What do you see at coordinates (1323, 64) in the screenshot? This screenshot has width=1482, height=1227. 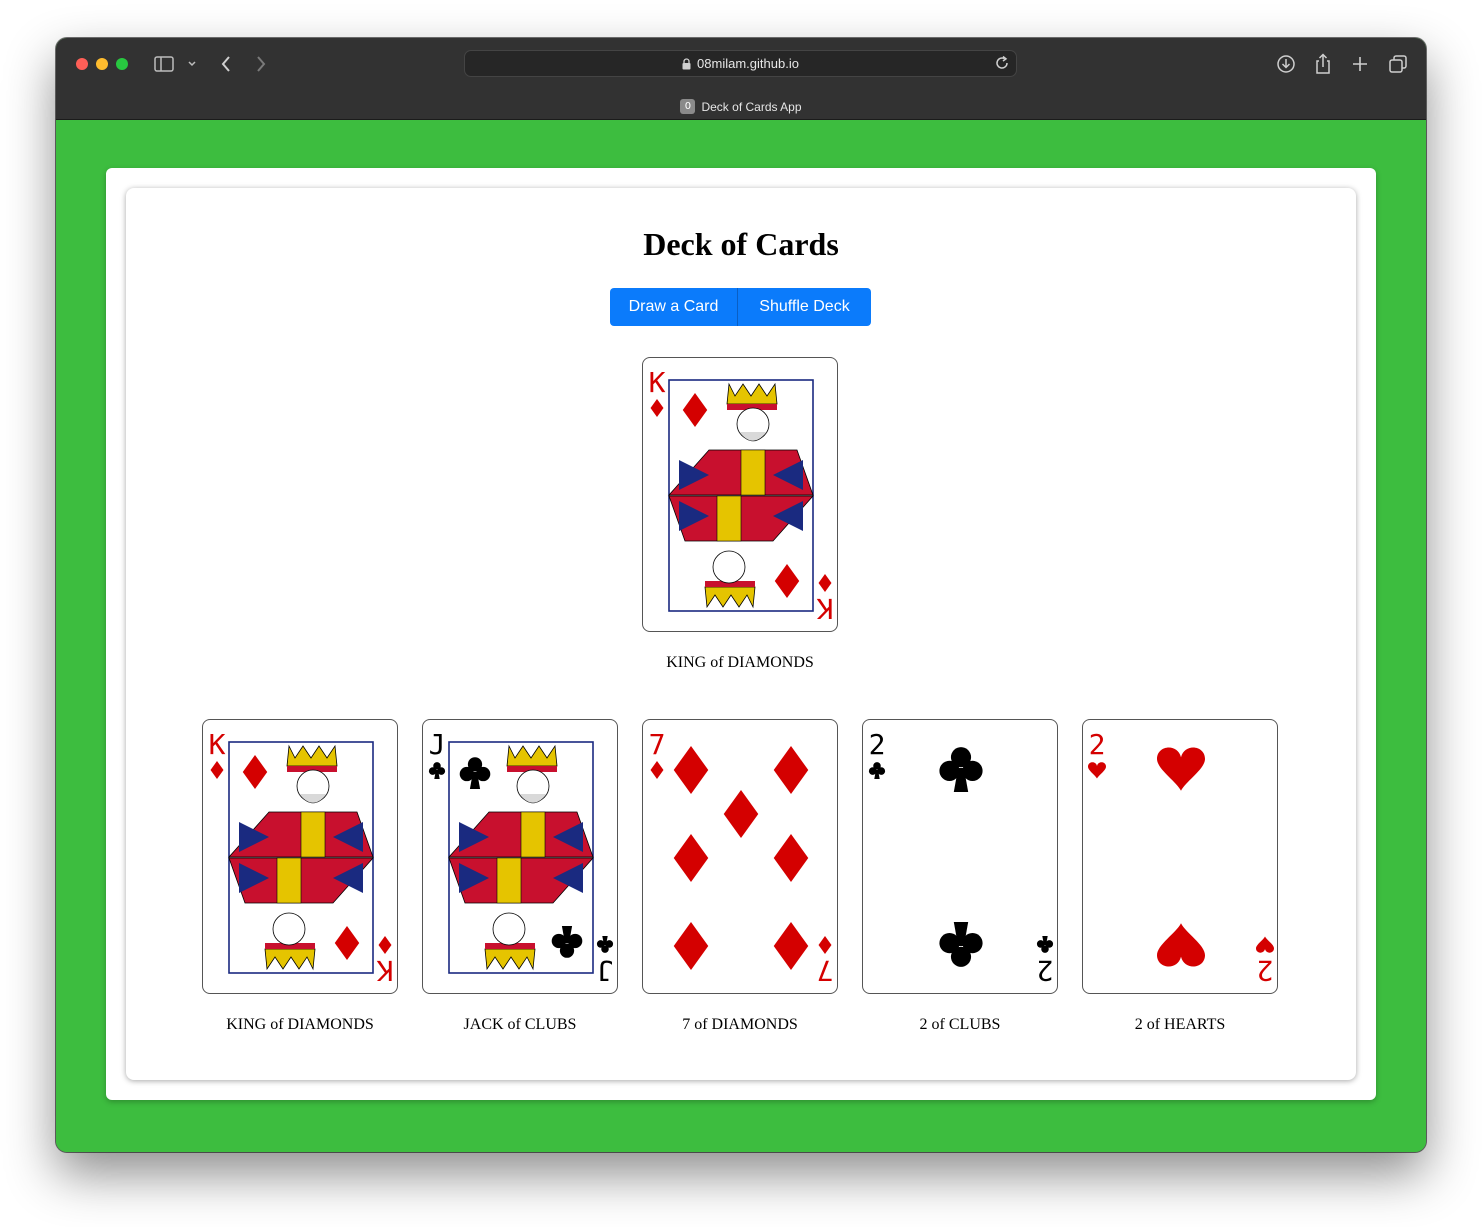 I see `share-icon` at bounding box center [1323, 64].